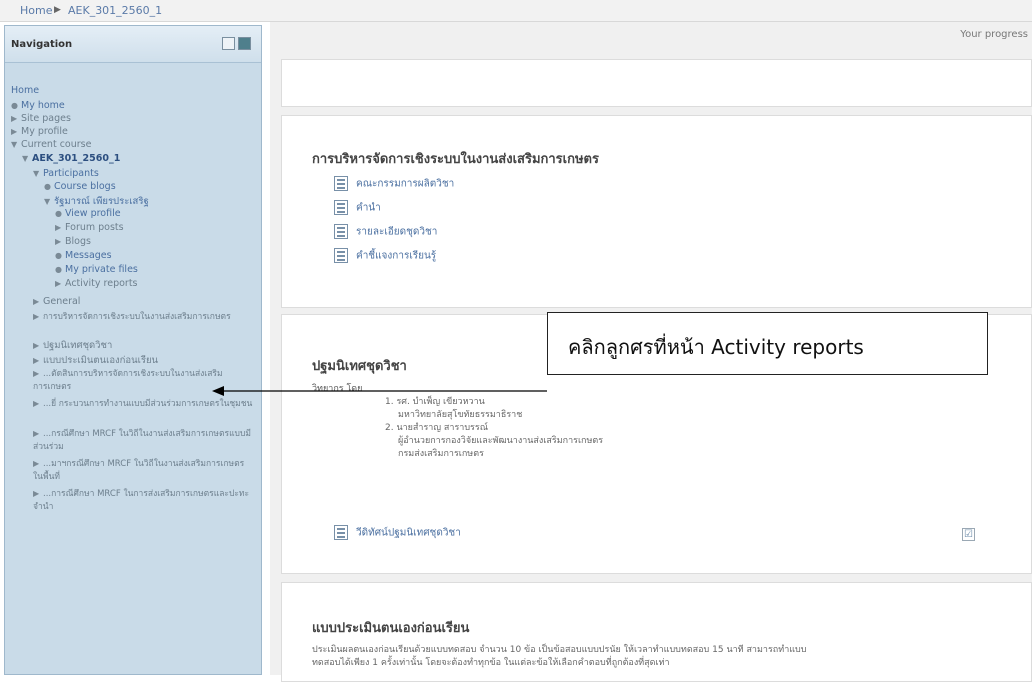 Image resolution: width=1032 pixels, height=682 pixels. I want to click on arrow-head-icon, so click(218, 391).